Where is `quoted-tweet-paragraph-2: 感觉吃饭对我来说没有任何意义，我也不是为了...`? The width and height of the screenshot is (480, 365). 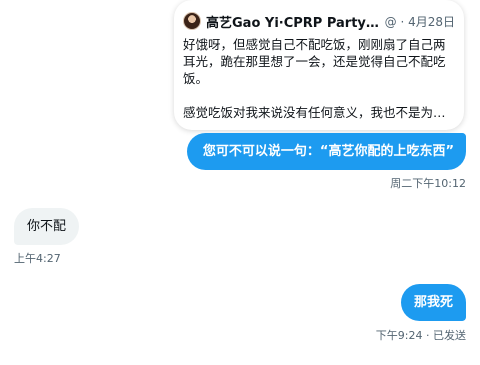 quoted-tweet-paragraph-2: 感觉吃饭对我来说没有任何意义，我也不是为了... is located at coordinates (319, 112).